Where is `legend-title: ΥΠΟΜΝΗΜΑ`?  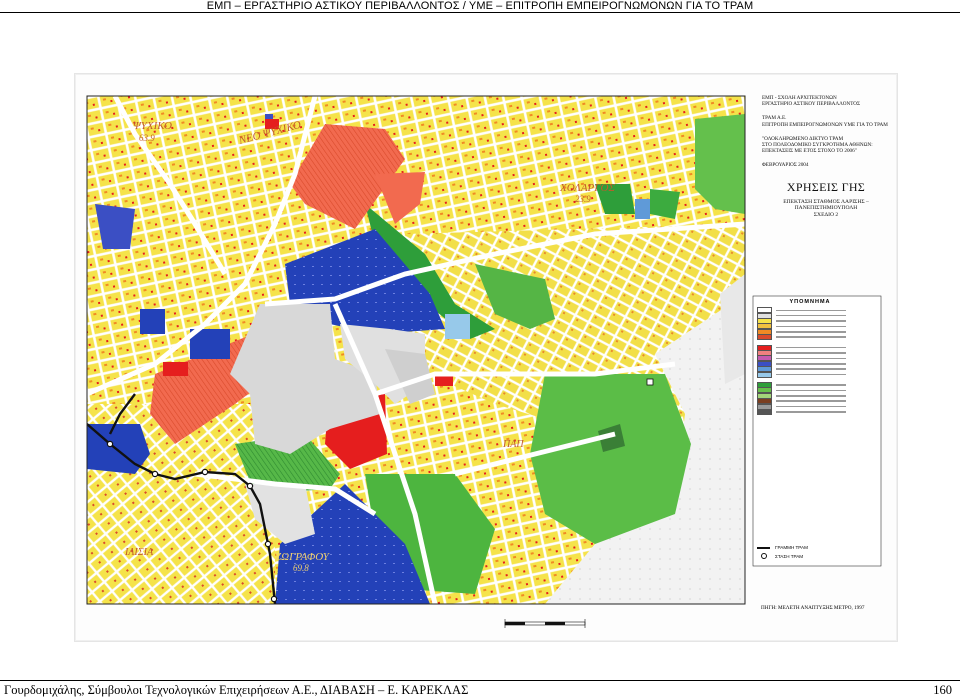
legend-title: ΥΠΟΜΝΗΜΑ is located at coordinates (810, 302).